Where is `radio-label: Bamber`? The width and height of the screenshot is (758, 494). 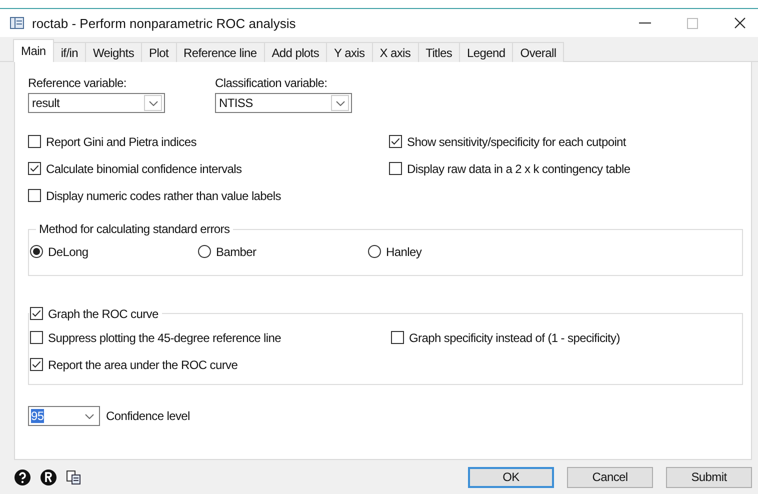 radio-label: Bamber is located at coordinates (236, 251).